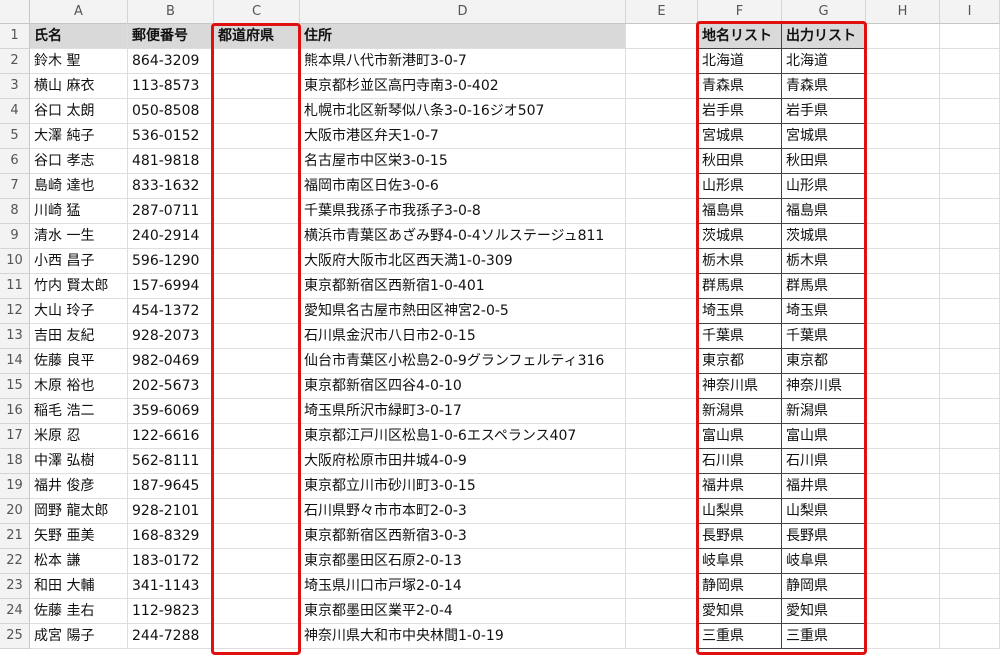 Image resolution: width=1000 pixels, height=655 pixels. What do you see at coordinates (824, 186) in the screenshot?
I see `cell-output-list: 山形県` at bounding box center [824, 186].